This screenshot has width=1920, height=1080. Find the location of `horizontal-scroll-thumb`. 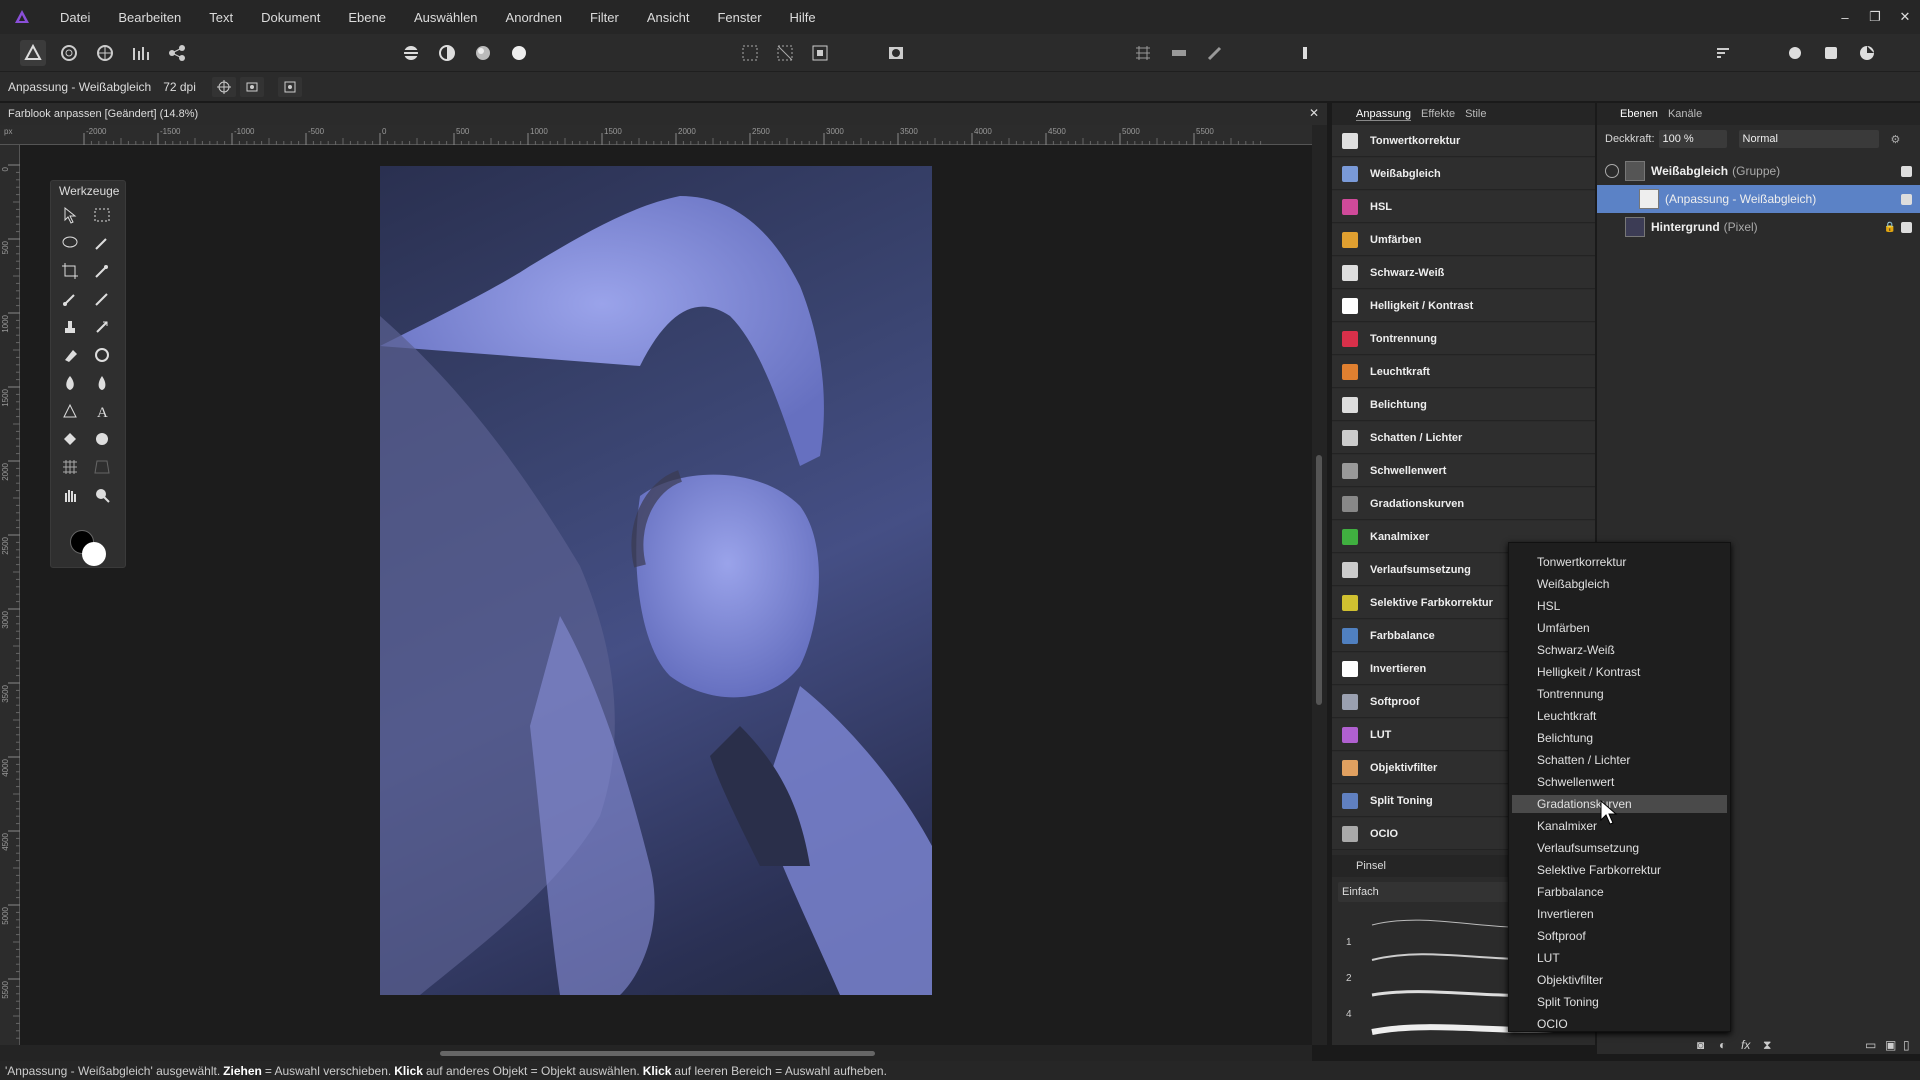

horizontal-scroll-thumb is located at coordinates (657, 1053).